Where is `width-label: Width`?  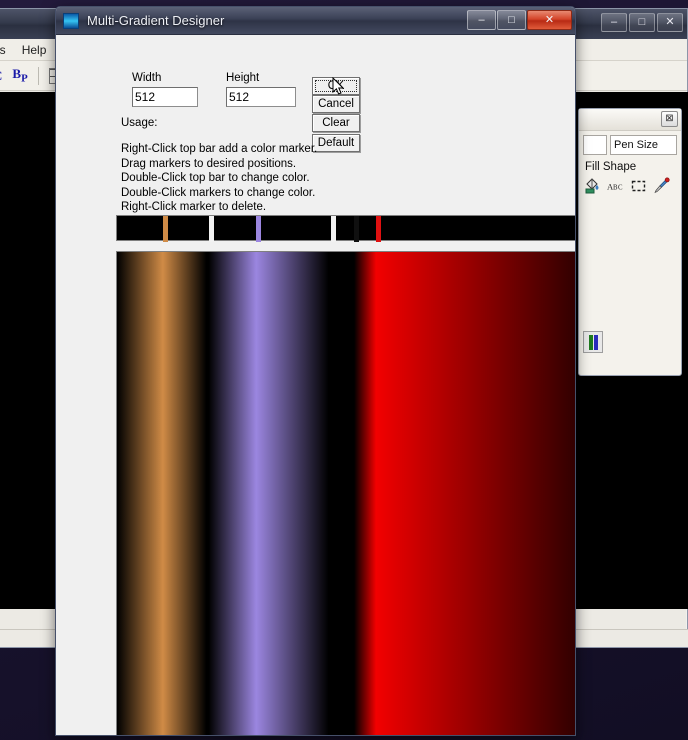
width-label: Width is located at coordinates (147, 78).